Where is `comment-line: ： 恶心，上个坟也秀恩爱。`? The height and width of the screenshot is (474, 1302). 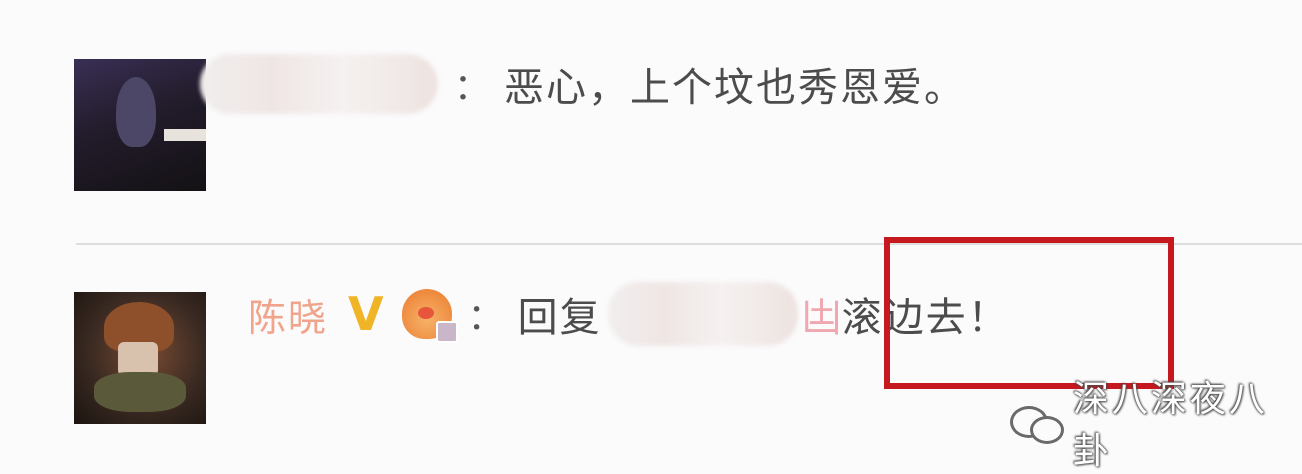 comment-line: ： 恶心，上个坟也秀恩爱。 is located at coordinates (583, 84).